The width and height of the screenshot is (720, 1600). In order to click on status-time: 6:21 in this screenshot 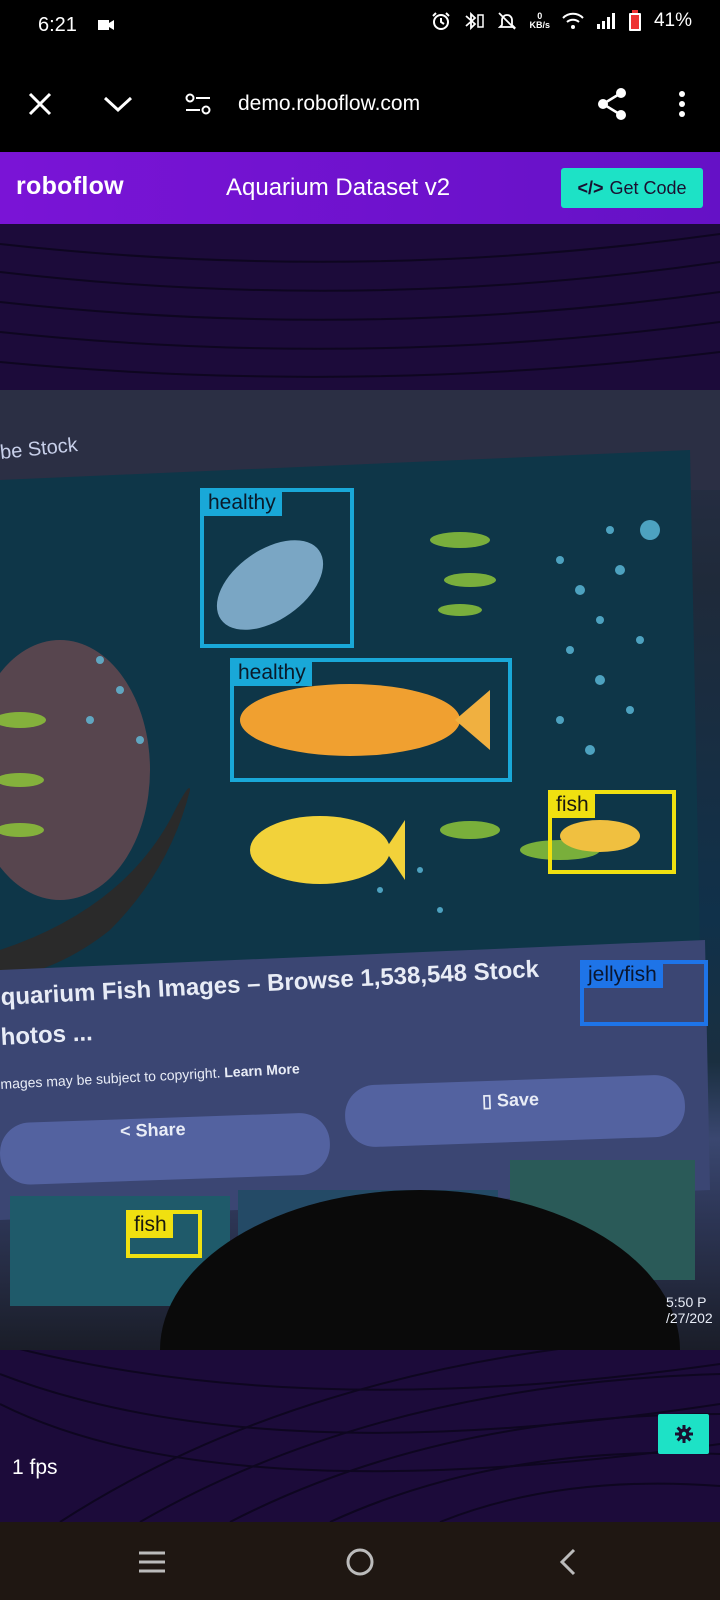, I will do `click(57, 25)`.